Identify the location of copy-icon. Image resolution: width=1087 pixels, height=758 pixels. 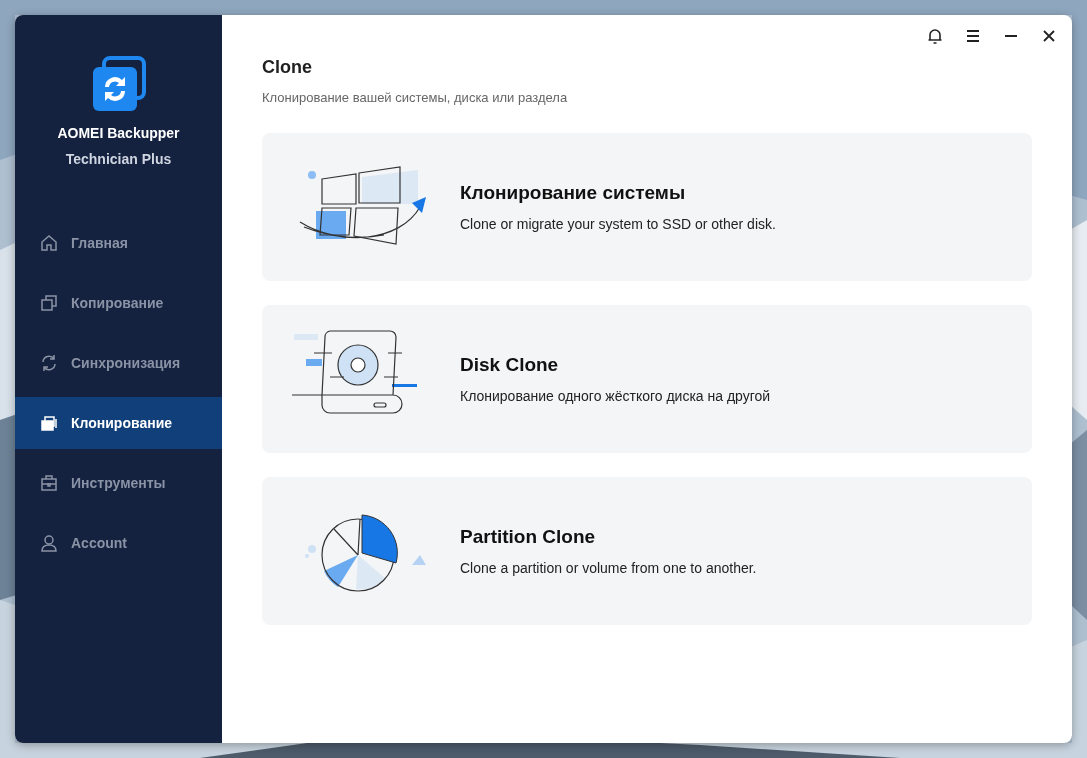
(49, 303).